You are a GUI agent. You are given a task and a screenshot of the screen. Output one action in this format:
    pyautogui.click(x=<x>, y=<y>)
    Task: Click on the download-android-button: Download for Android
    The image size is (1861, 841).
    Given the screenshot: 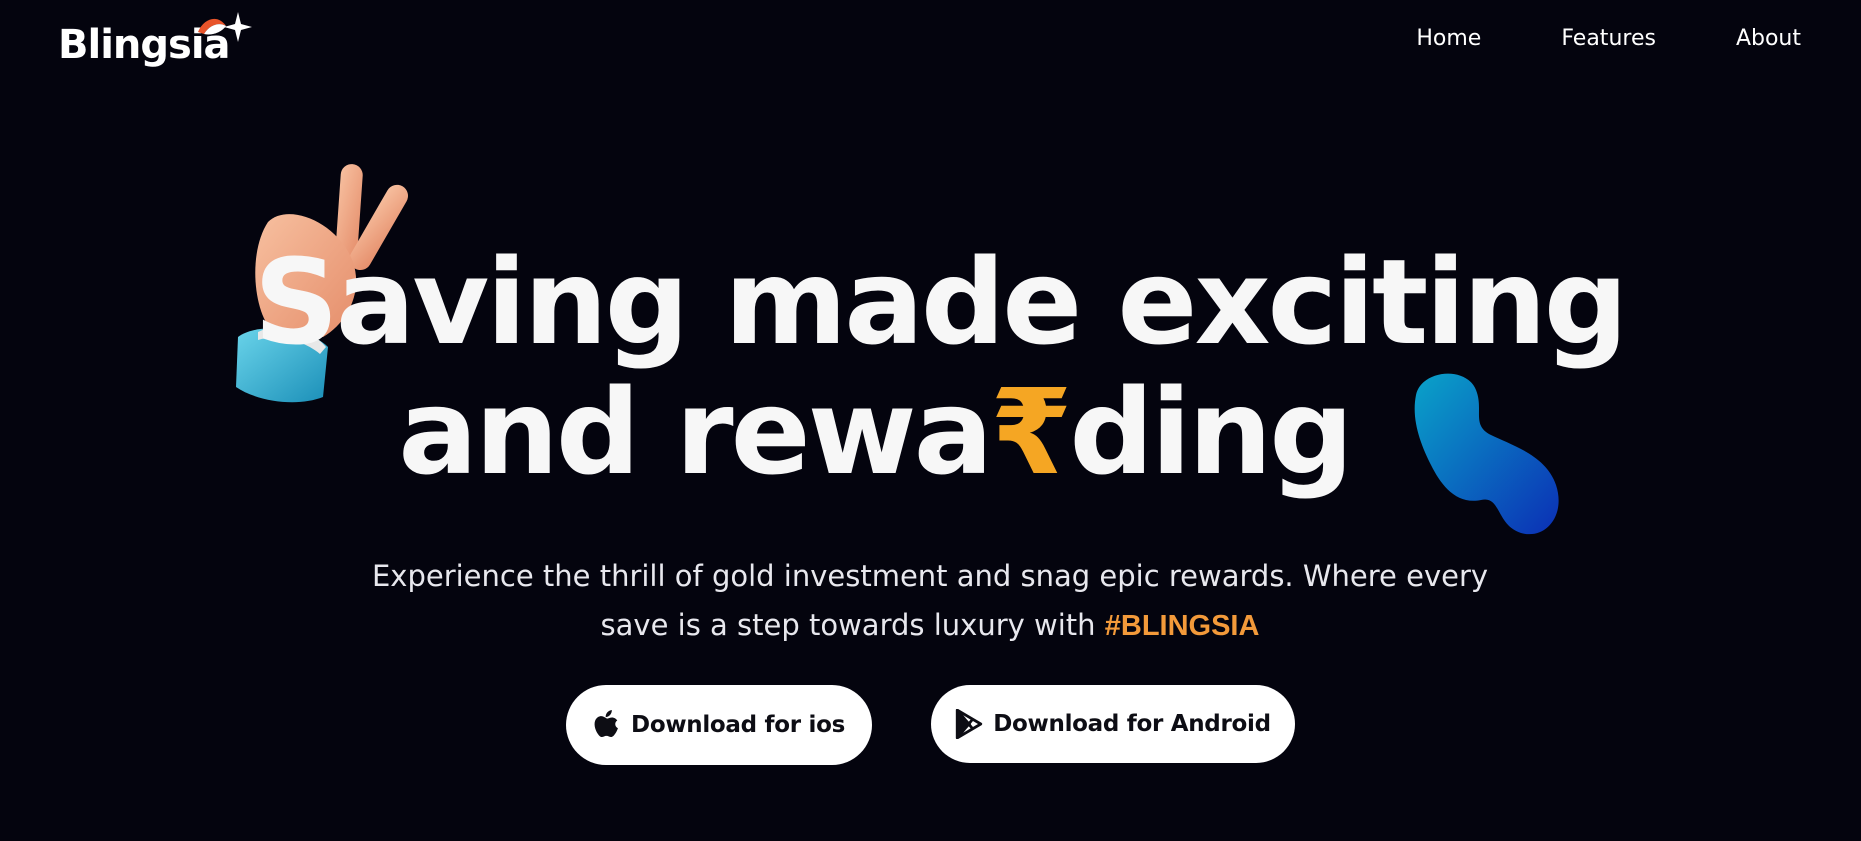 What is the action you would take?
    pyautogui.click(x=1113, y=724)
    